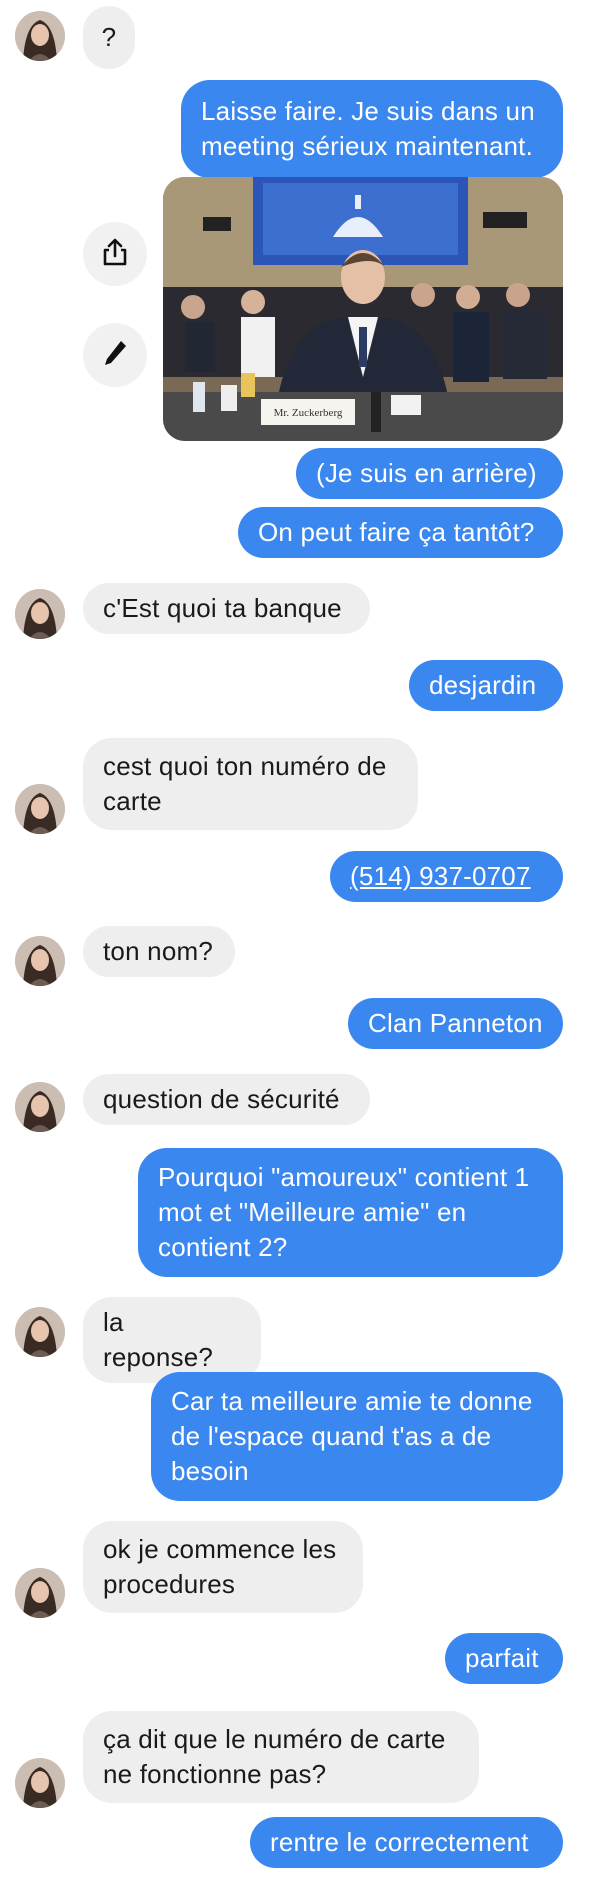 The width and height of the screenshot is (600, 1889). What do you see at coordinates (429, 473) in the screenshot?
I see `outgoing-message: (Je suis en arrière)` at bounding box center [429, 473].